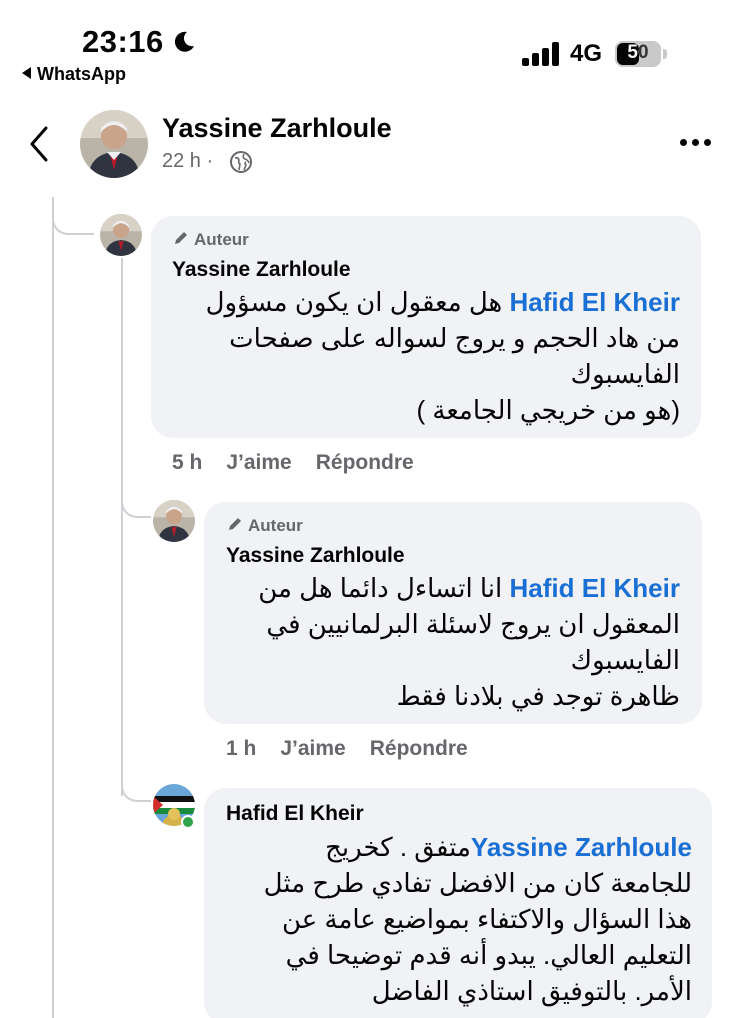  Describe the element at coordinates (398, 847) in the screenshot. I see `comment-line: متفق . كخريج` at that location.